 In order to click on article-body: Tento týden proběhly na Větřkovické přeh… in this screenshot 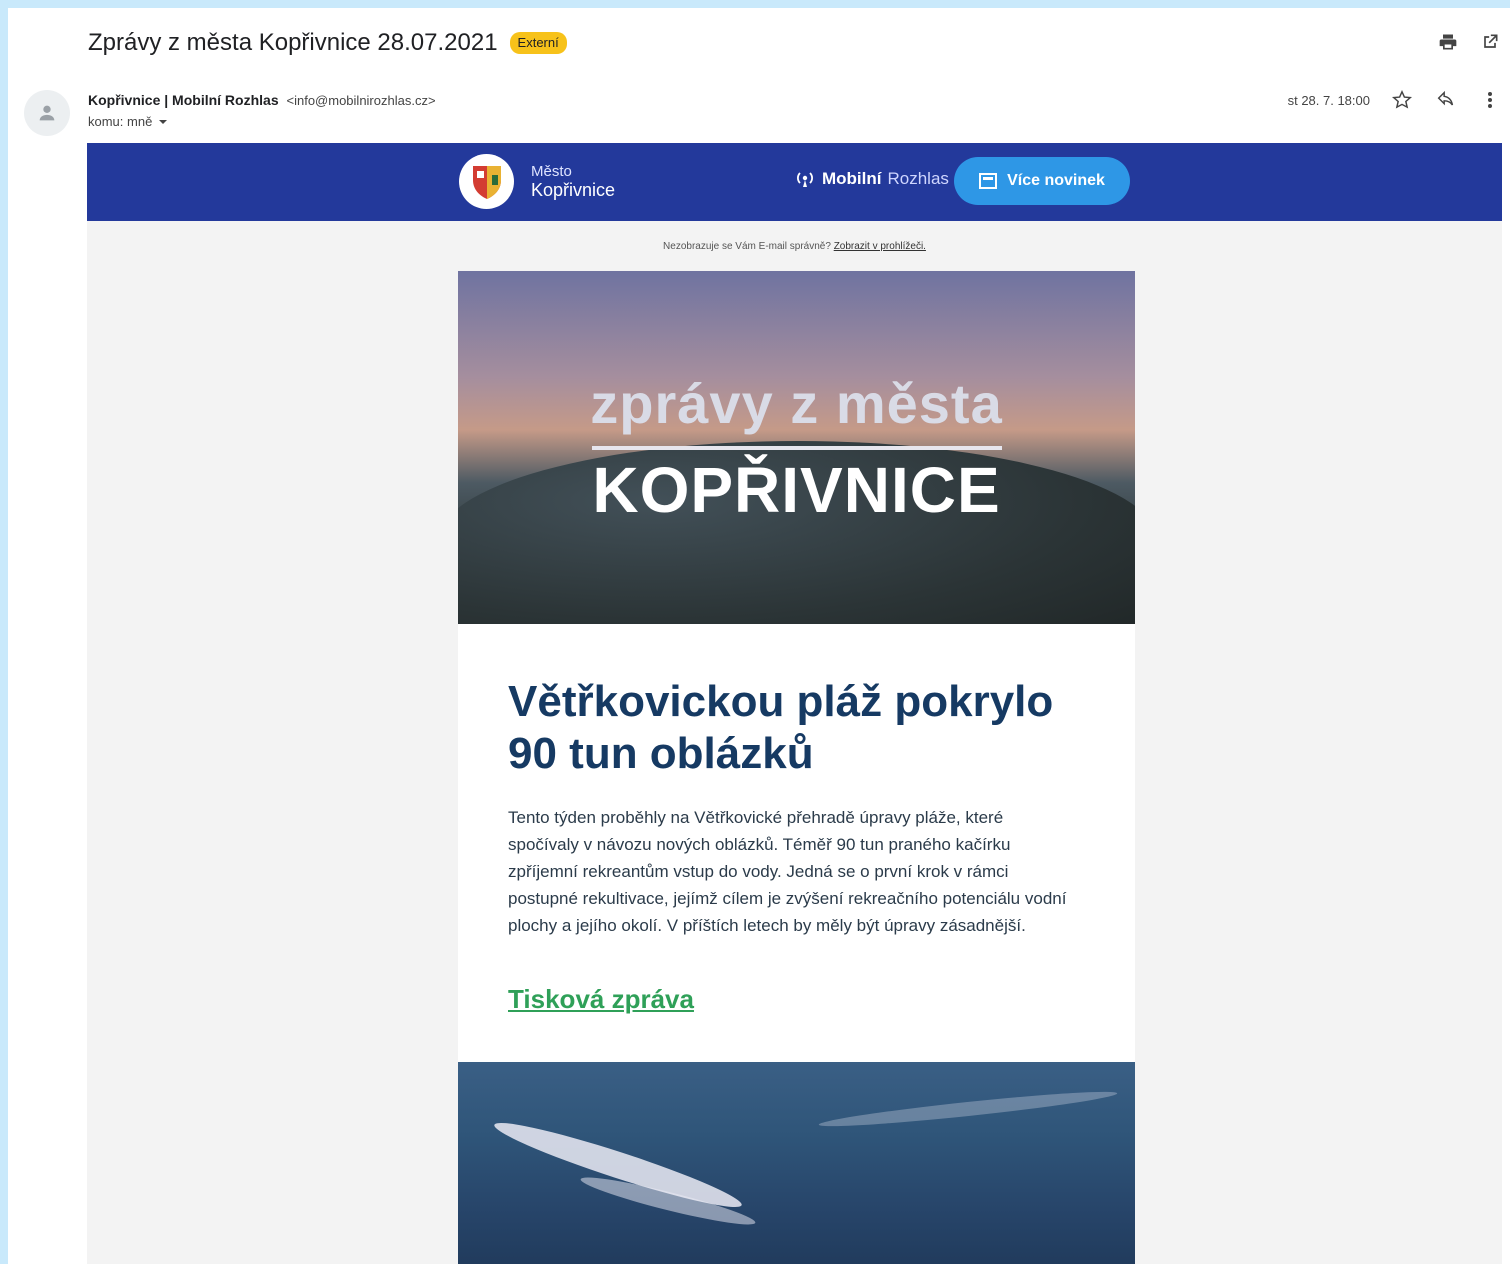, I will do `click(787, 871)`.